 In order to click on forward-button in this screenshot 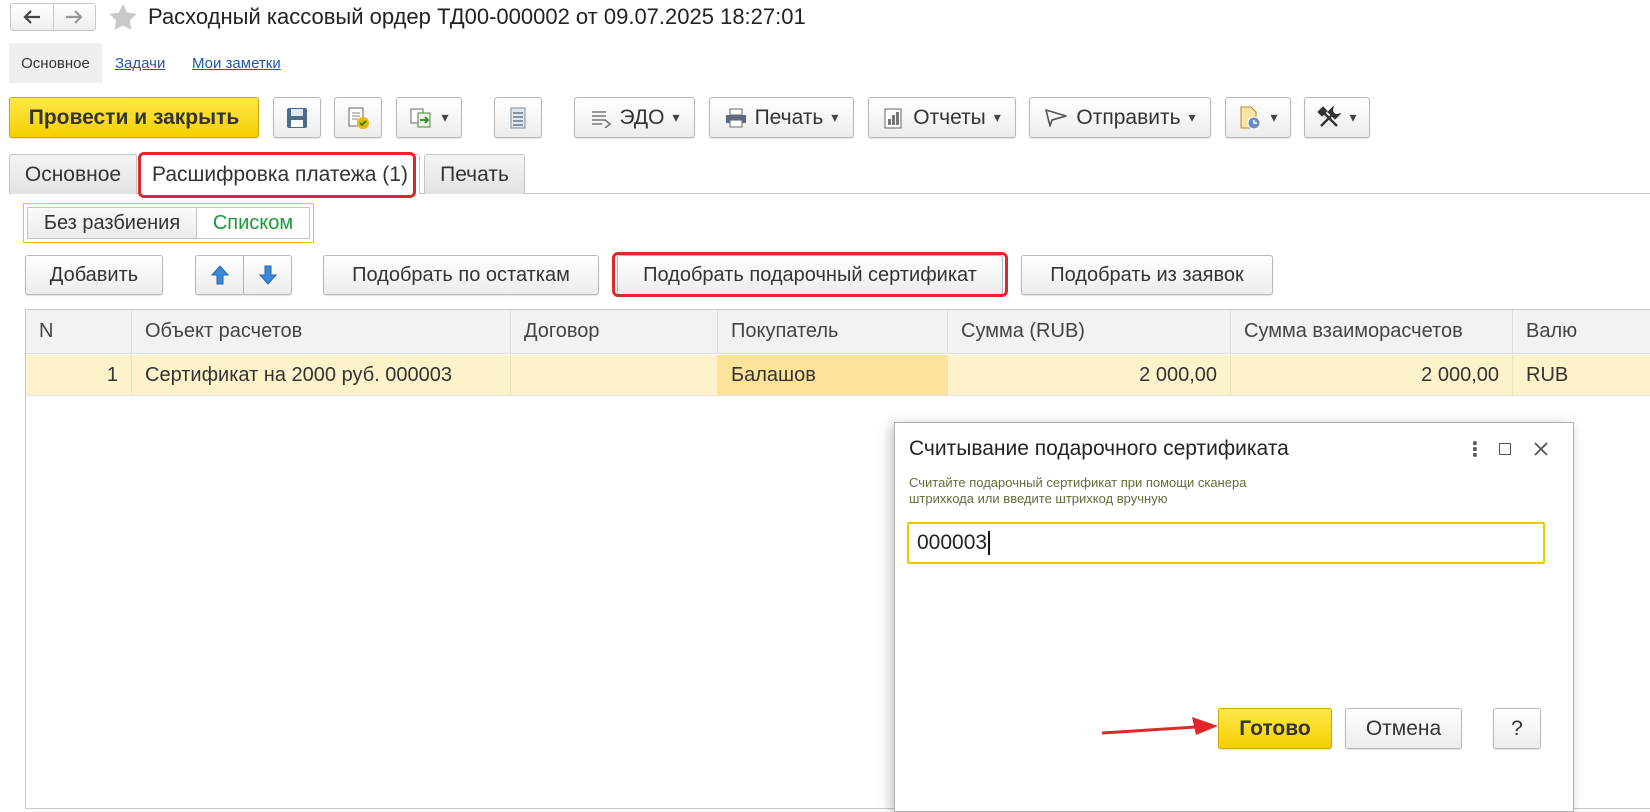, I will do `click(75, 17)`.